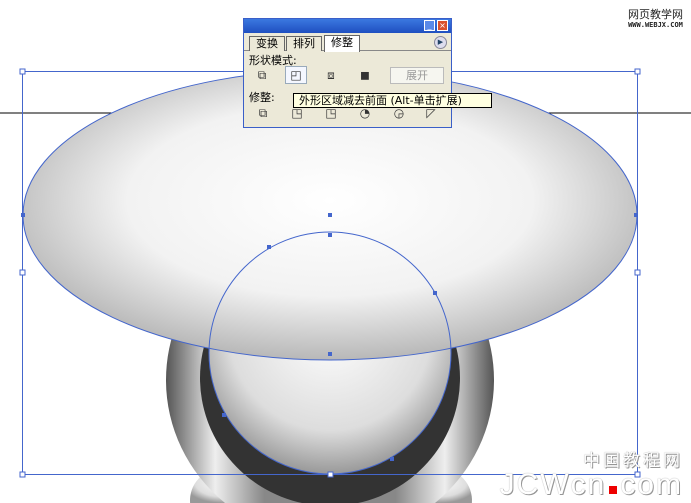  I want to click on pathfinders-label: 修整:, so click(262, 97).